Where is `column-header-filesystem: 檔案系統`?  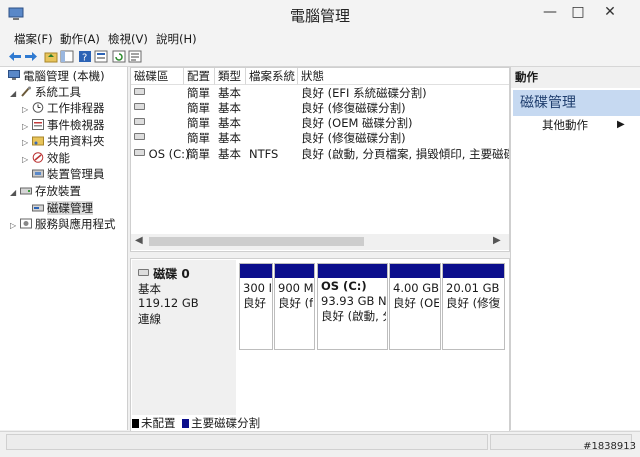
column-header-filesystem: 檔案系統 is located at coordinates (272, 76).